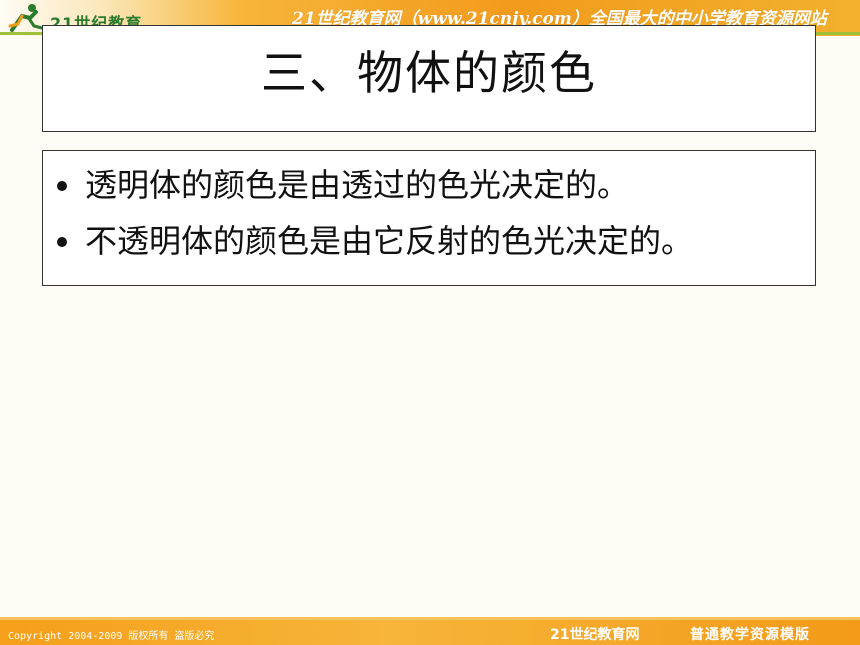 This screenshot has height=645, width=860. I want to click on bullet-item: 不透明体的颜色是由它反射的色光决定的。, so click(431, 241).